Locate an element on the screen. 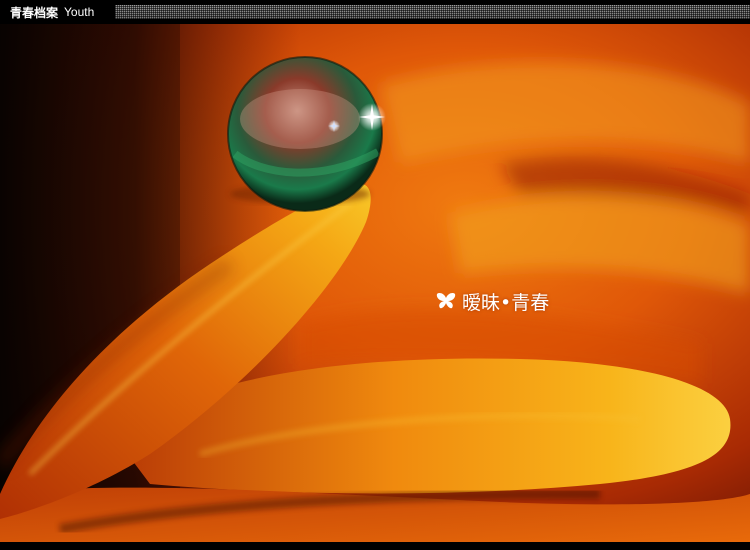 This screenshot has height=550, width=750. site-title-chinese: 青春档案 is located at coordinates (34, 12).